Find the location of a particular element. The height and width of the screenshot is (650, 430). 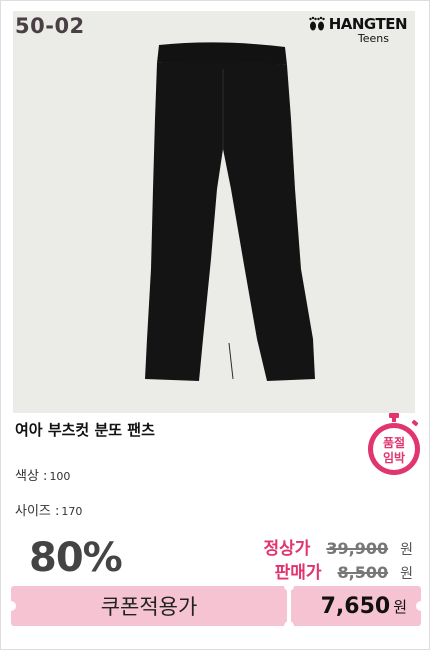

sale-price-label: 판매가 is located at coordinates (298, 573).